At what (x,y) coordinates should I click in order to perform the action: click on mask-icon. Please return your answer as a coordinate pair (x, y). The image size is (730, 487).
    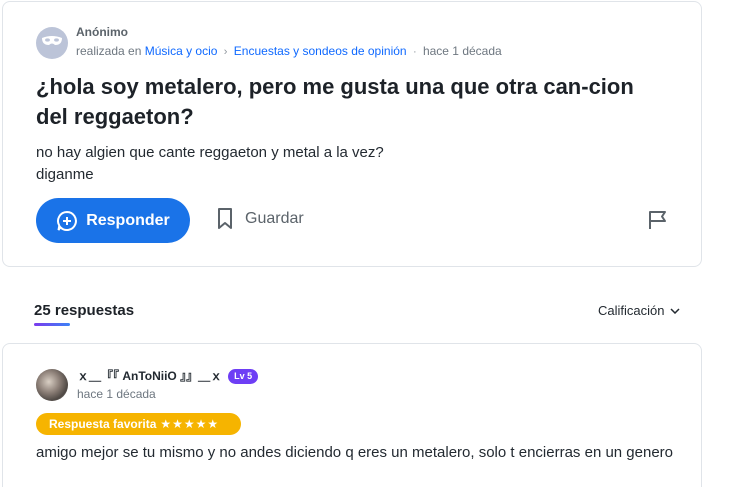
    Looking at the image, I should click on (52, 43).